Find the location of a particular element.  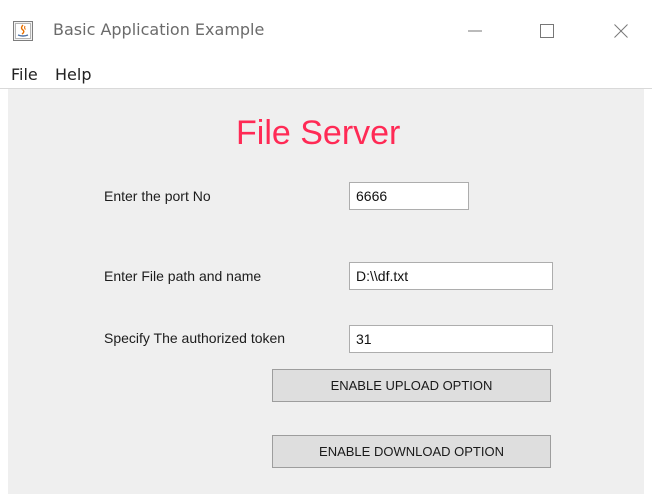

minimize-button is located at coordinates (475, 31).